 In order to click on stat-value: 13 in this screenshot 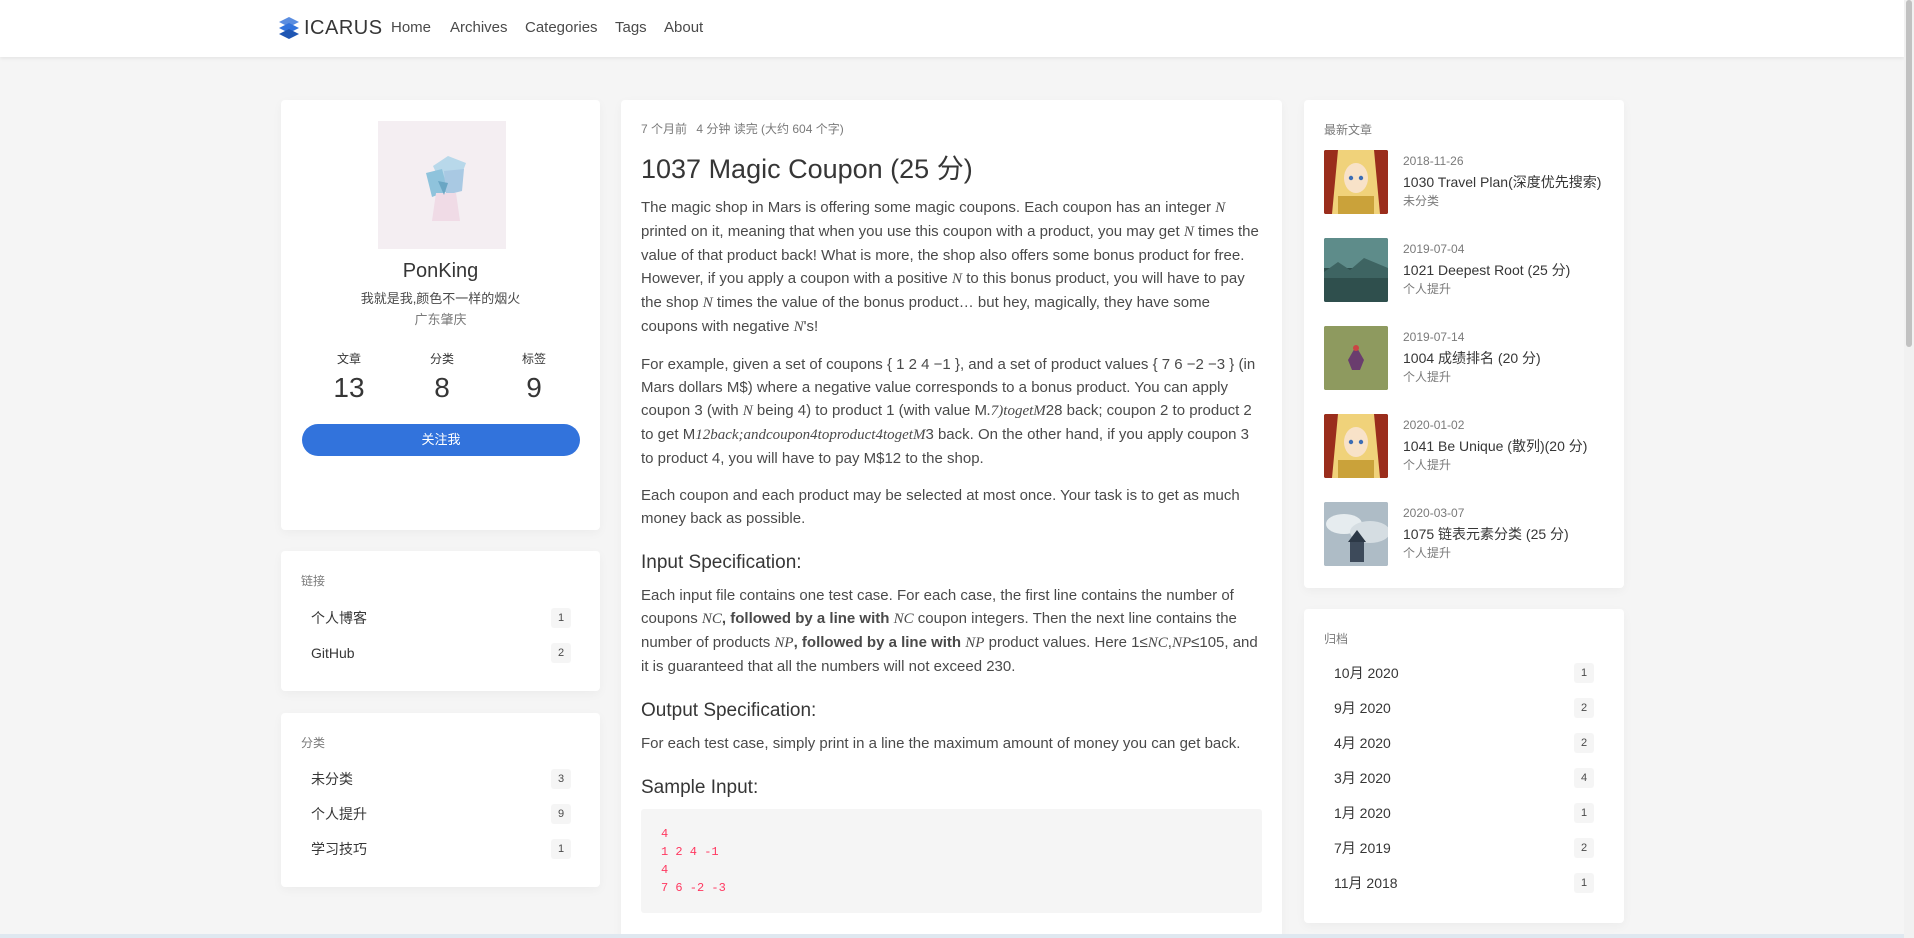, I will do `click(349, 387)`.